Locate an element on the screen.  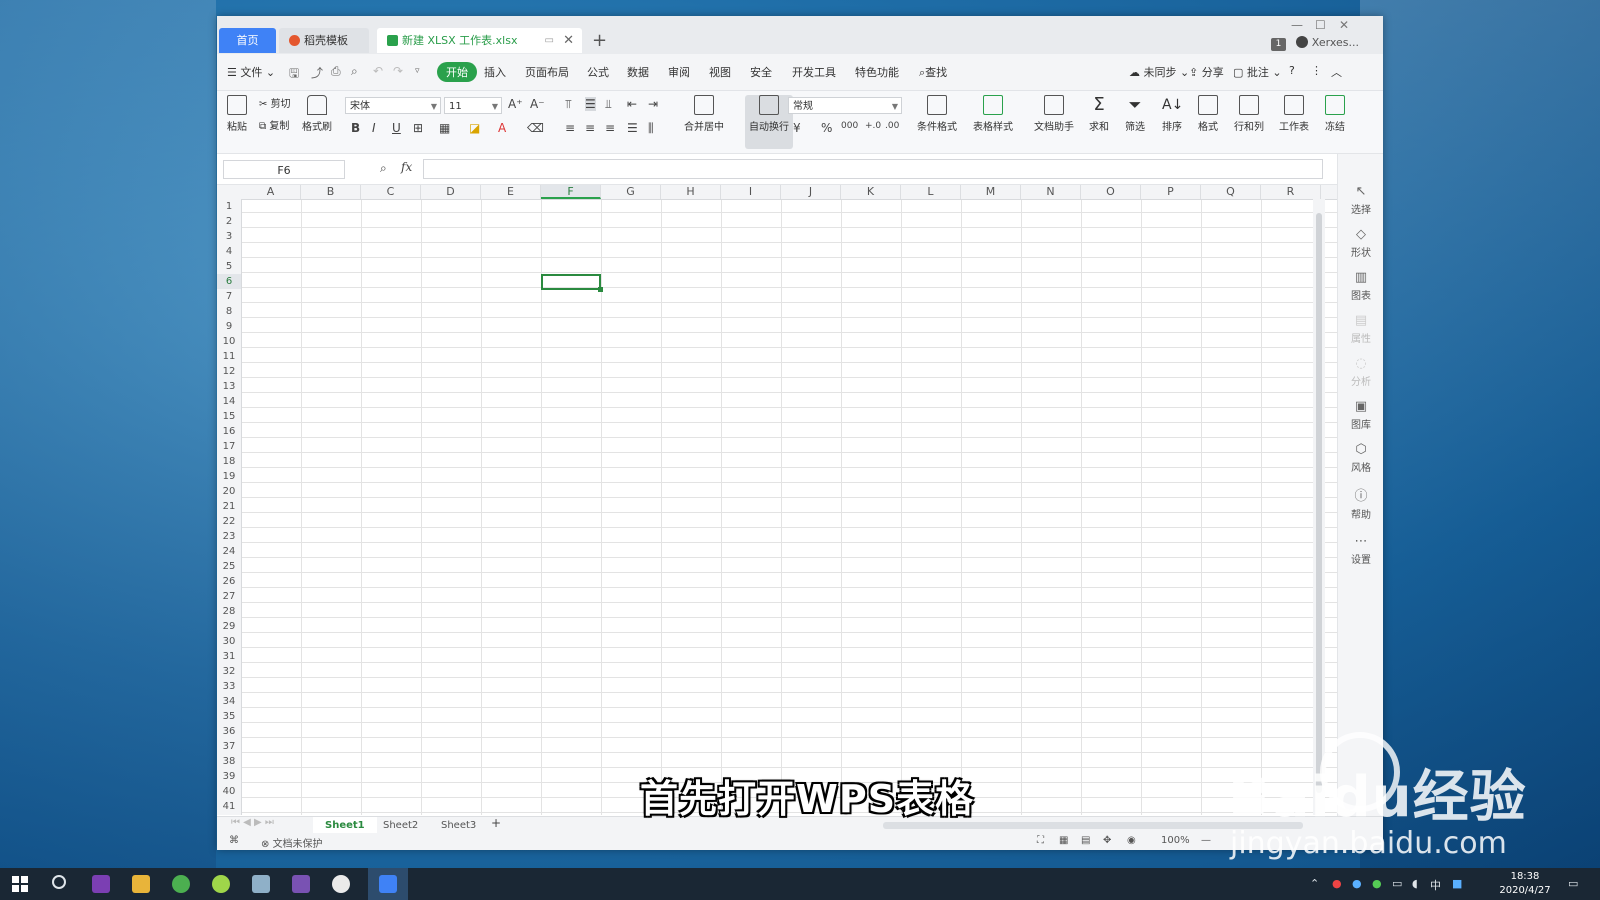
wrap-text-button: 自动换行 is located at coordinates (769, 114).